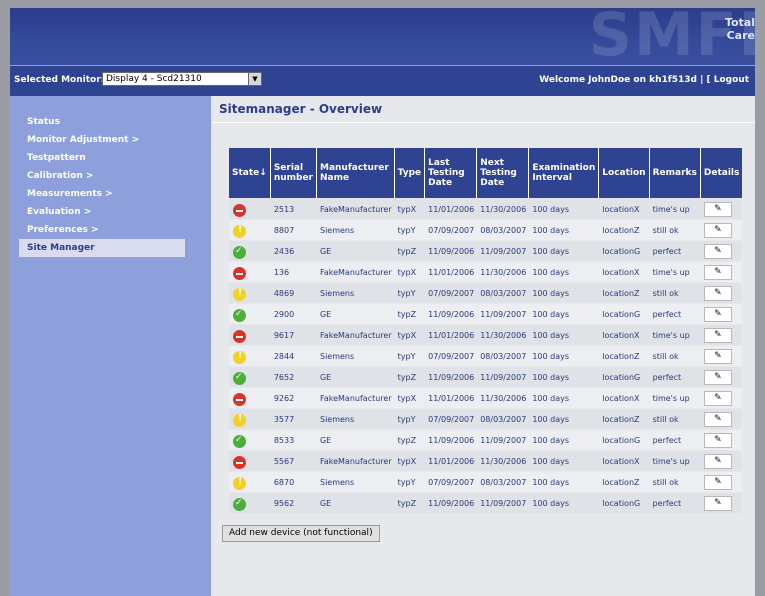 The height and width of the screenshot is (596, 765). I want to click on column-header-location: Location, so click(624, 173).